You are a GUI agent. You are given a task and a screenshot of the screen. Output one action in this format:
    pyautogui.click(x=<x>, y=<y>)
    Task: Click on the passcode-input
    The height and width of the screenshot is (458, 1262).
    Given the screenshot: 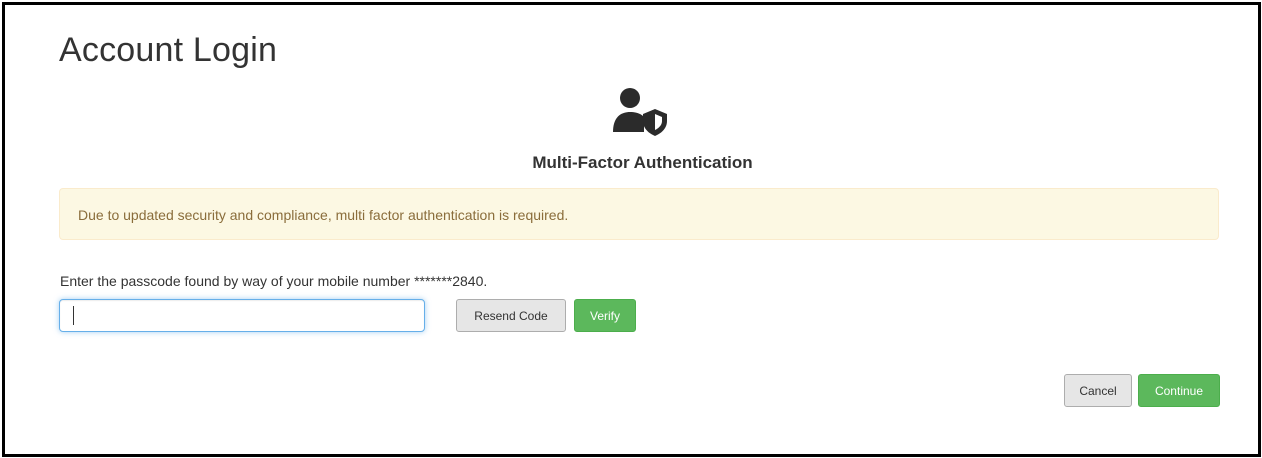 What is the action you would take?
    pyautogui.click(x=242, y=315)
    